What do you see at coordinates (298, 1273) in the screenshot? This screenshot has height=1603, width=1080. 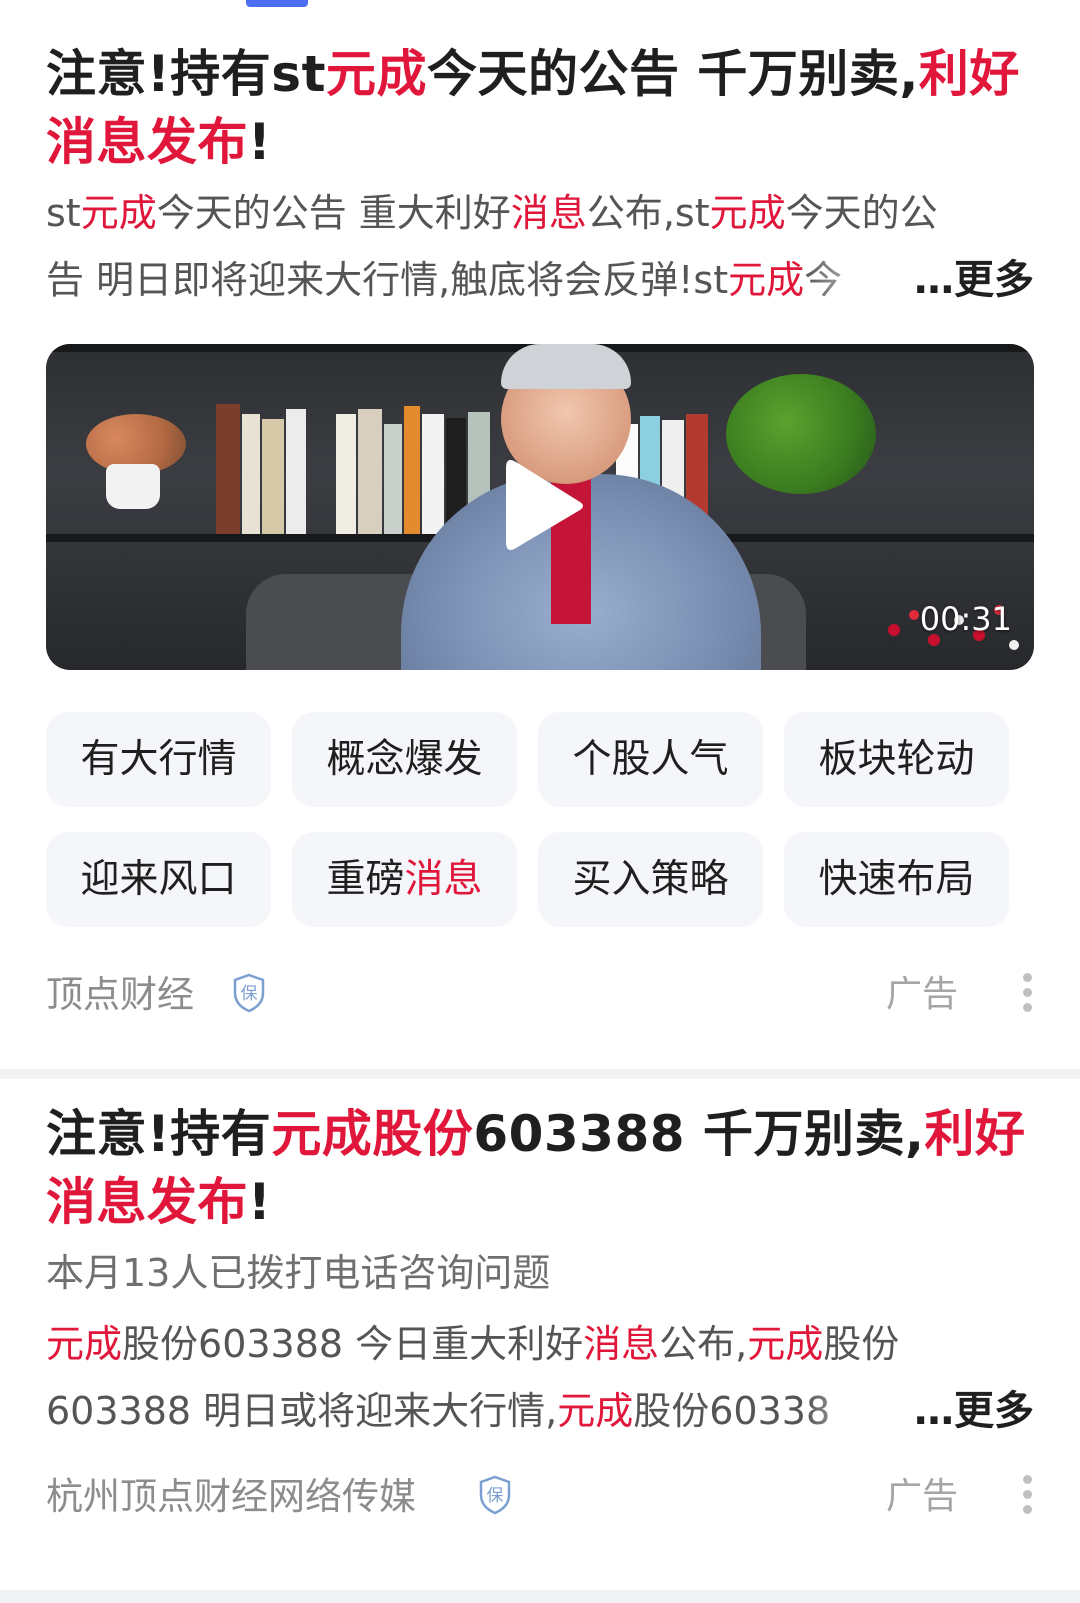 I see `ad-subtitle: 本月13人已拨打电话咨询问题` at bounding box center [298, 1273].